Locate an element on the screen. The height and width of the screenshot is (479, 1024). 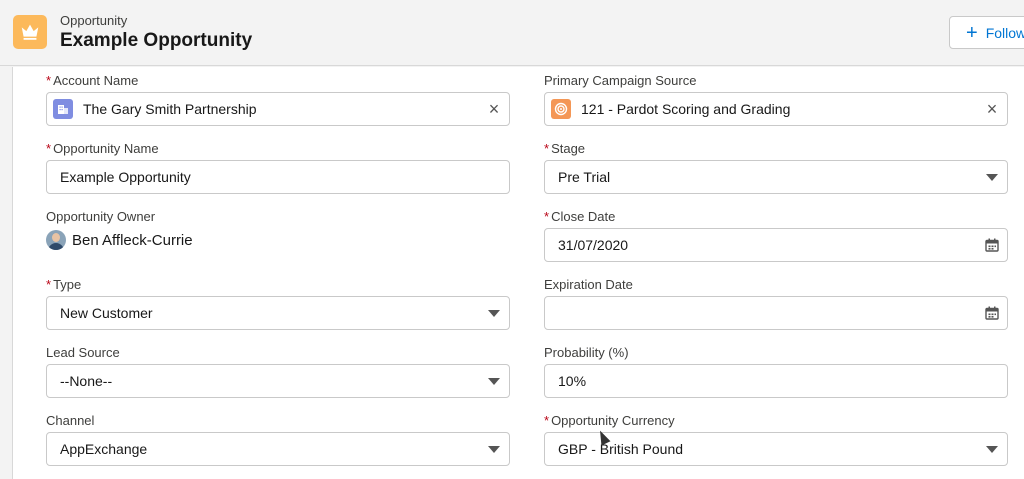
expiration-date-label: Expiration Date is located at coordinates (588, 284).